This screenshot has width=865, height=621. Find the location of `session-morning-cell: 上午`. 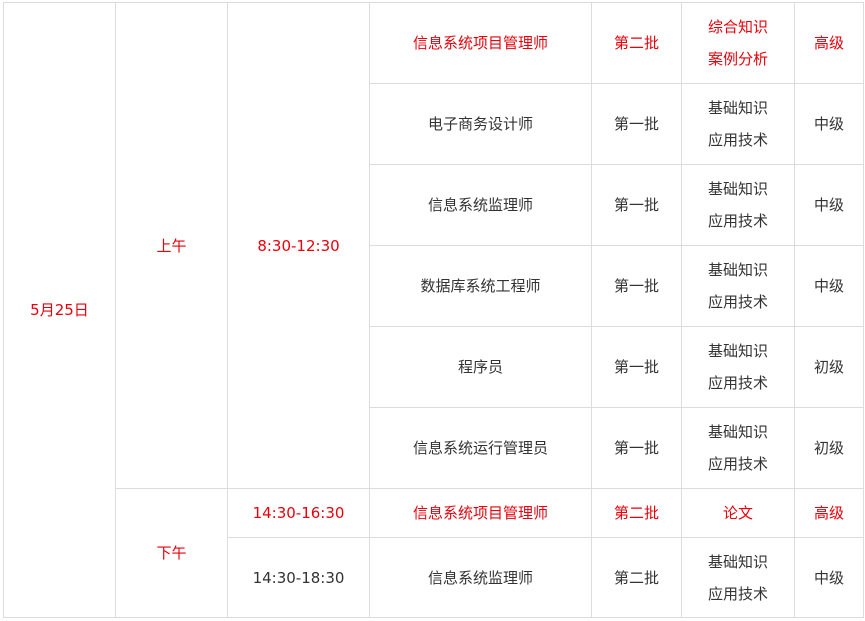

session-morning-cell: 上午 is located at coordinates (171, 245).